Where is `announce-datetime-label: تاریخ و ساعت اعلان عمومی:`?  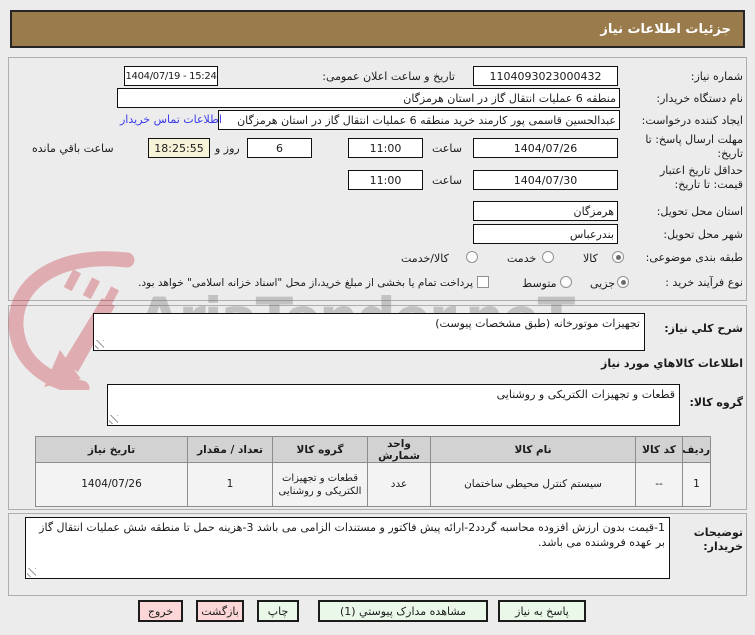 announce-datetime-label: تاریخ و ساعت اعلان عمومی: is located at coordinates (388, 76).